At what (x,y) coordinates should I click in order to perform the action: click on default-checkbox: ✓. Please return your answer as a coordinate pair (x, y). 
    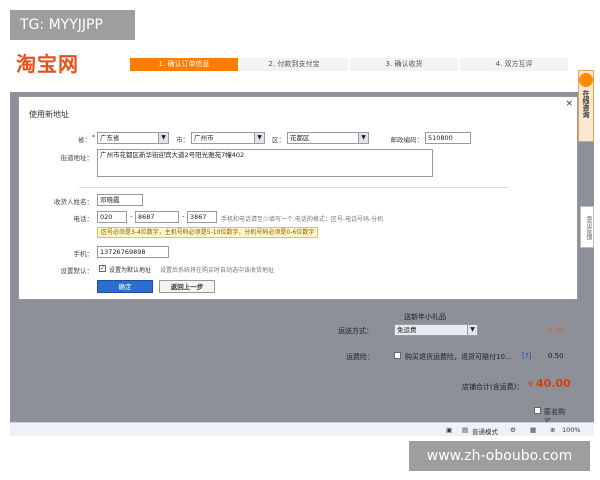
    Looking at the image, I should click on (102, 268).